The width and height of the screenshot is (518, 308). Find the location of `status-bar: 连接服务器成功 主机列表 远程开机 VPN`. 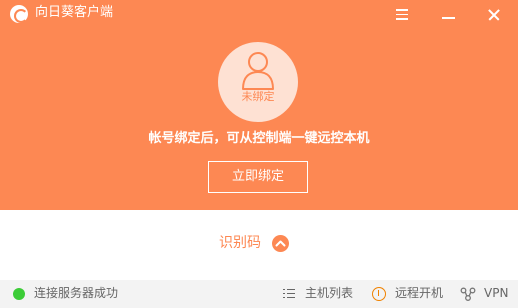

status-bar: 连接服务器成功 主机列表 远程开机 VPN is located at coordinates (259, 294).